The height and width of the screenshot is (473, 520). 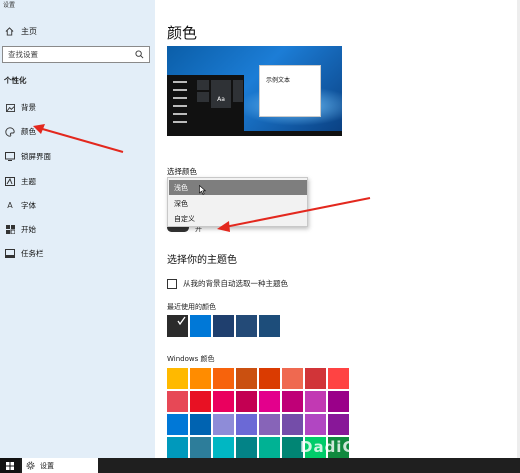 What do you see at coordinates (221, 99) in the screenshot?
I see `preview-tile: Aa` at bounding box center [221, 99].